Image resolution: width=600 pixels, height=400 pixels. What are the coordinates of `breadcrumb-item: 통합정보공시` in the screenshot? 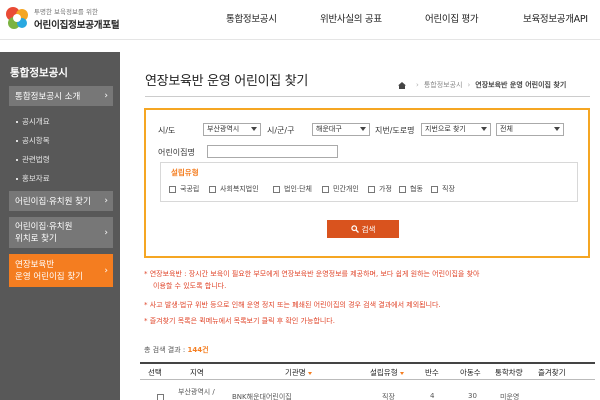 It's located at (443, 85).